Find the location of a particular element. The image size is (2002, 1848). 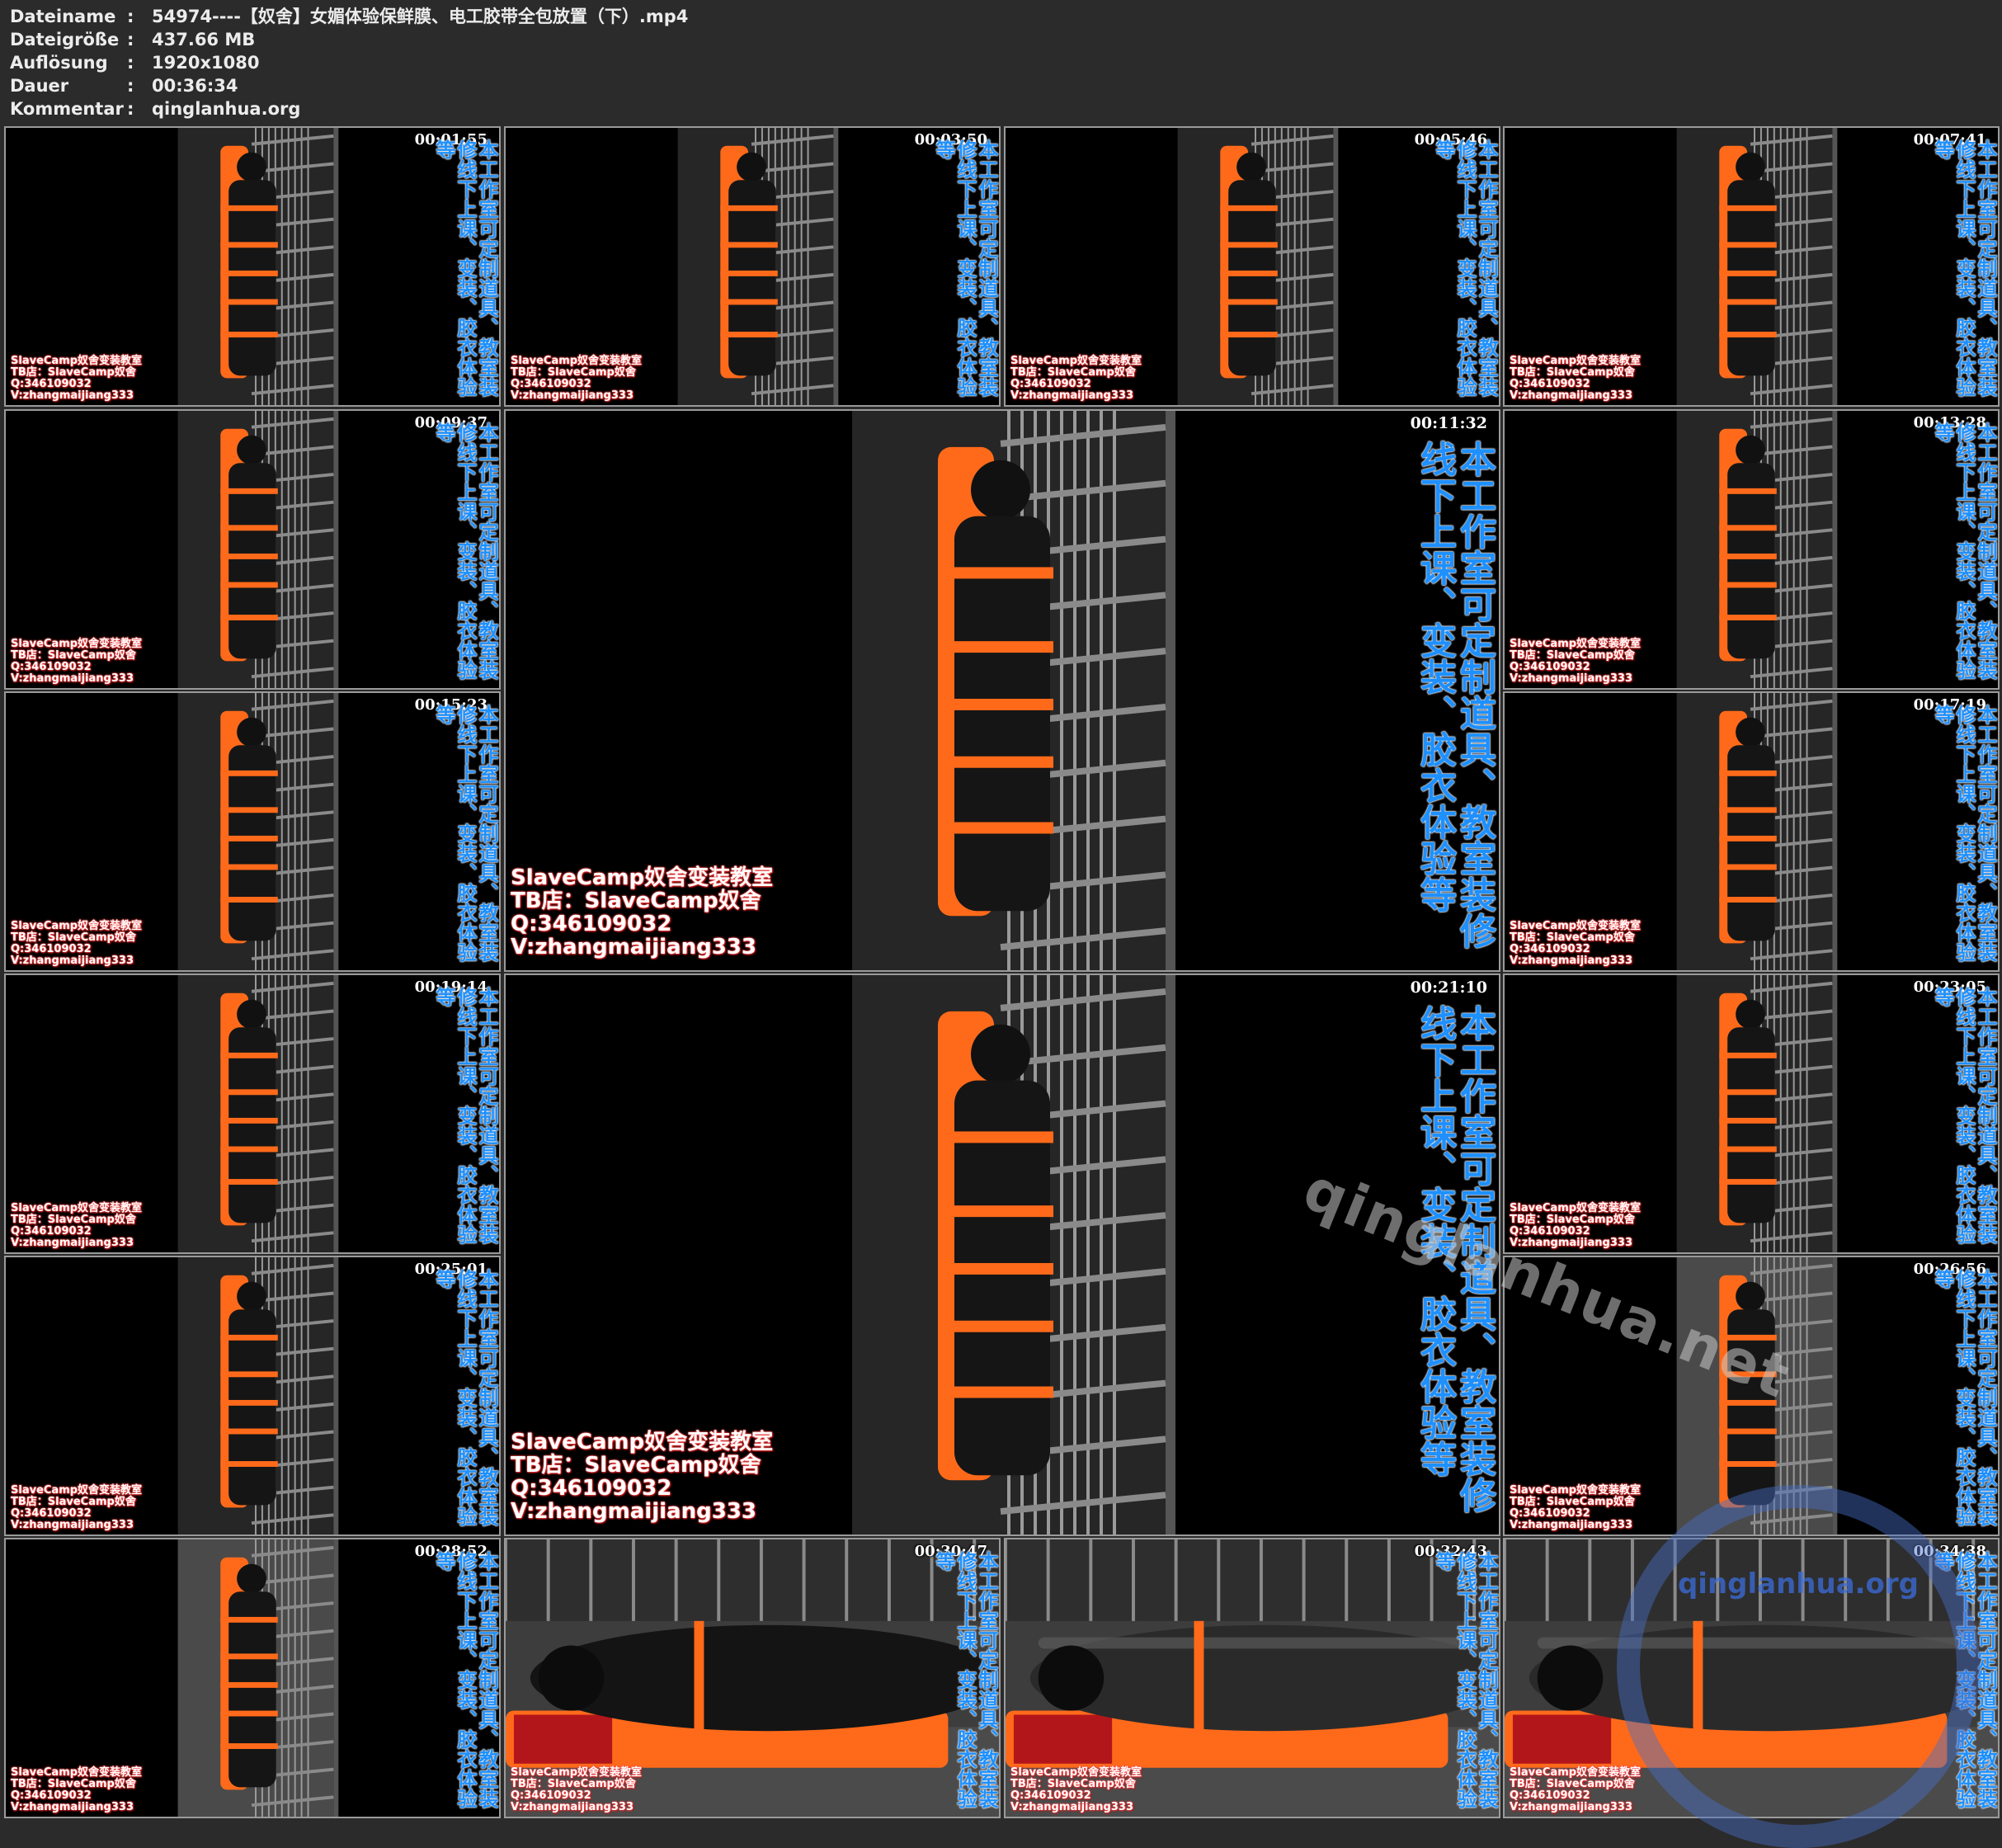

header-row: Dateigröße:437.66 MB is located at coordinates (1000, 39).